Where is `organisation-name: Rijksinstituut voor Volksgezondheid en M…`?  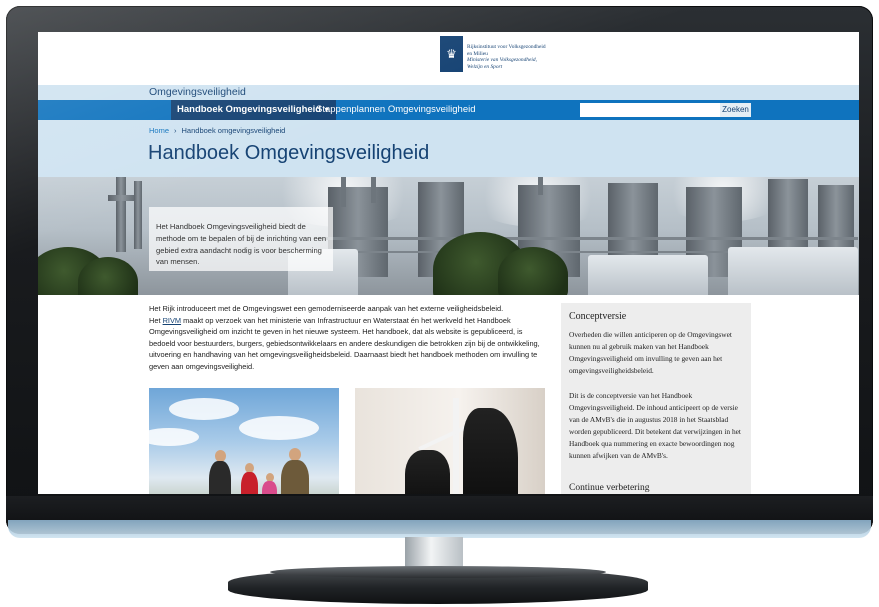 organisation-name: Rijksinstituut voor Volksgezondheid en M… is located at coordinates (506, 57).